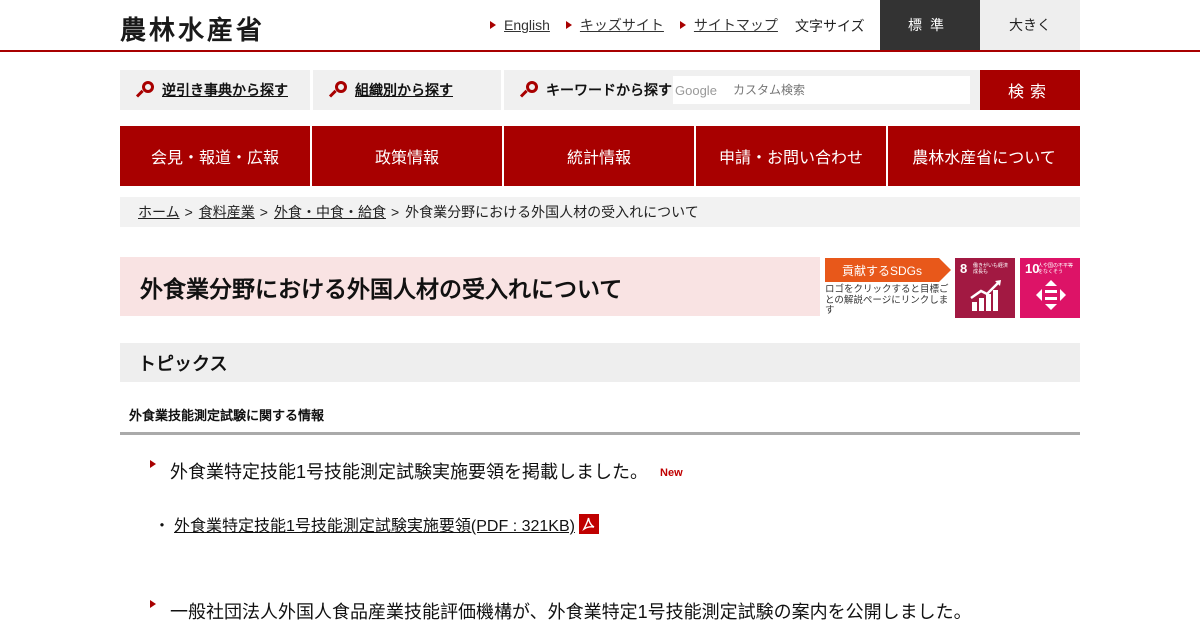  I want to click on sdgs-note: ロゴをクリックすると目標ごとの解説ページにリンクします, so click(887, 300).